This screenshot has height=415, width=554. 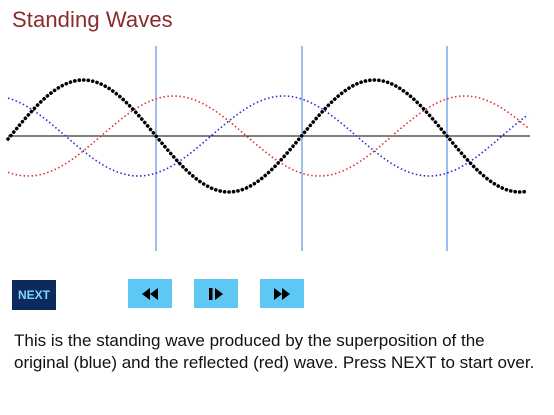 I want to click on page-title: Standing Waves, so click(x=92, y=19).